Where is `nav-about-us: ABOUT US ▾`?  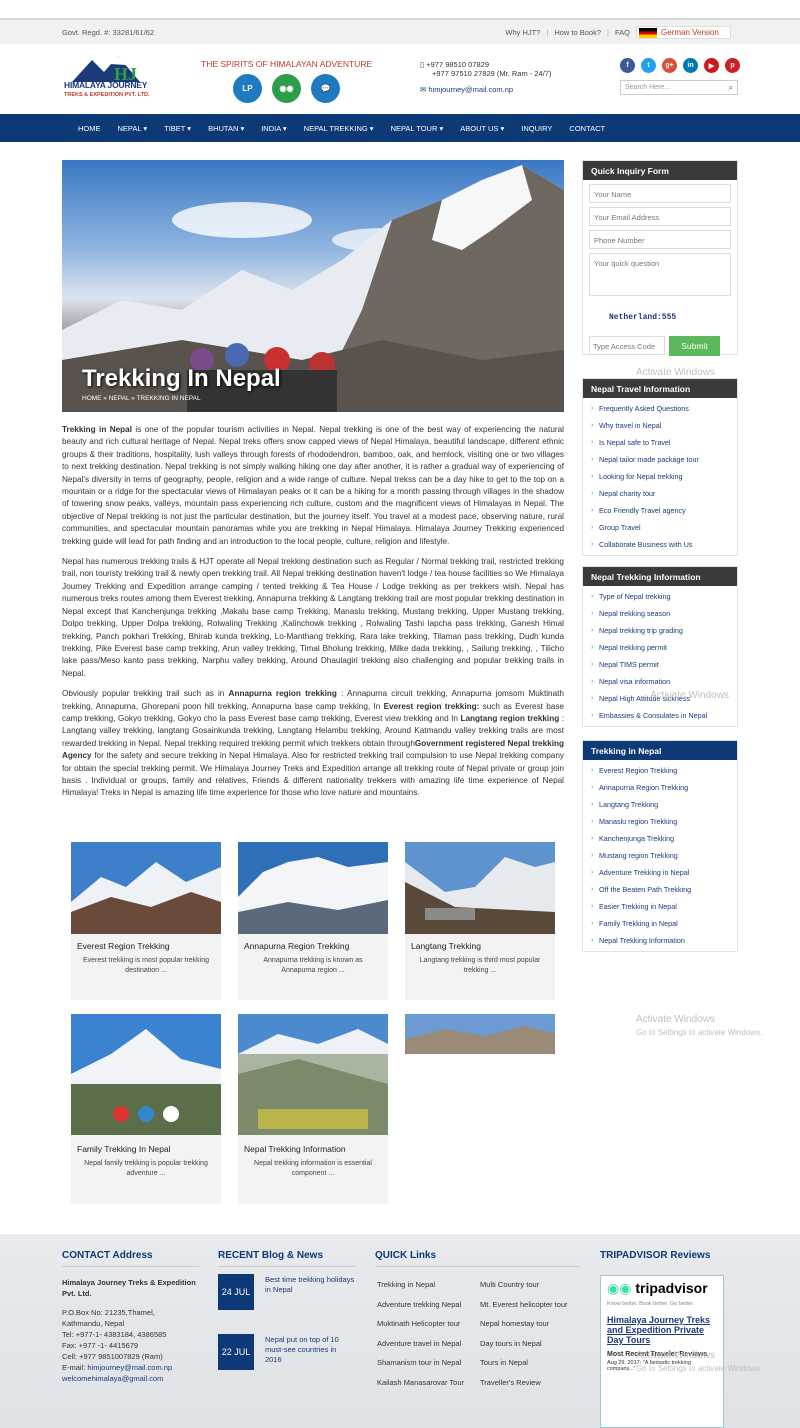 nav-about-us: ABOUT US ▾ is located at coordinates (482, 128).